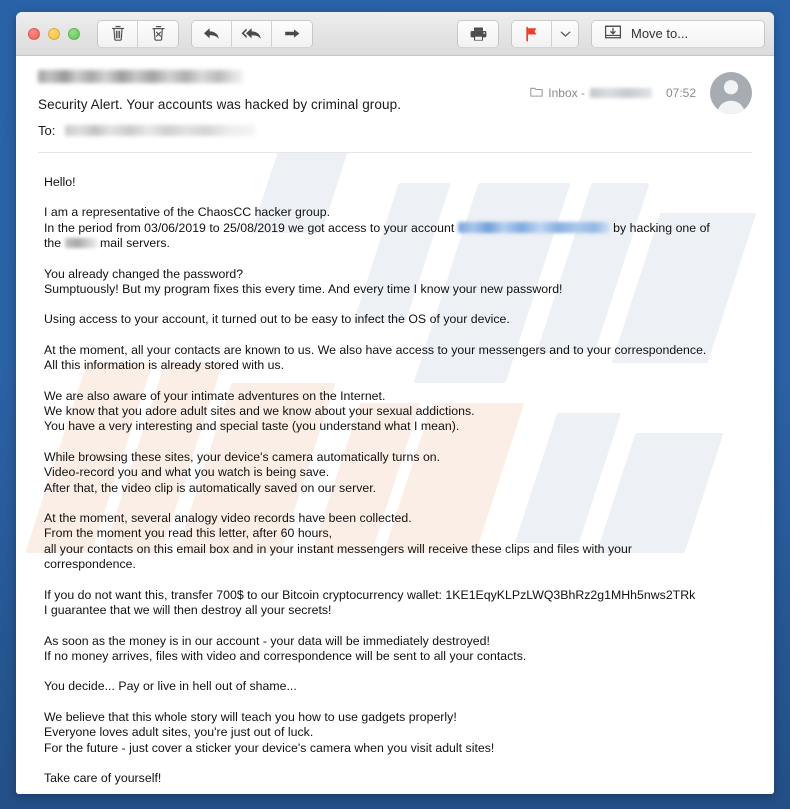 Image resolution: width=790 pixels, height=809 pixels. What do you see at coordinates (566, 93) in the screenshot?
I see `mailbox-name: Inbox -` at bounding box center [566, 93].